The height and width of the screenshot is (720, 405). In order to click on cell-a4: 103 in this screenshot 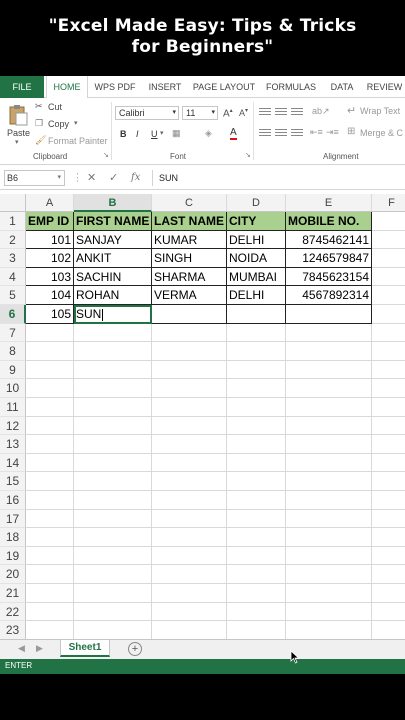, I will do `click(50, 277)`.